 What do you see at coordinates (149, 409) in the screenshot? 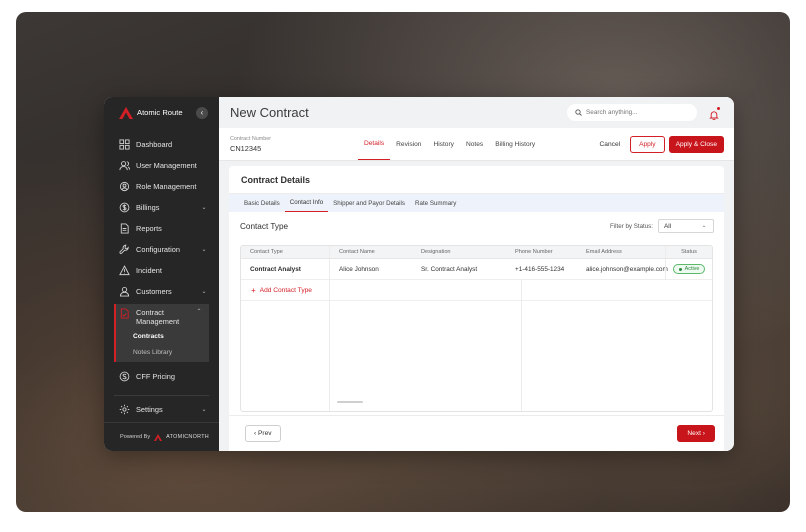
I see `sidebar-item-label: Settings` at bounding box center [149, 409].